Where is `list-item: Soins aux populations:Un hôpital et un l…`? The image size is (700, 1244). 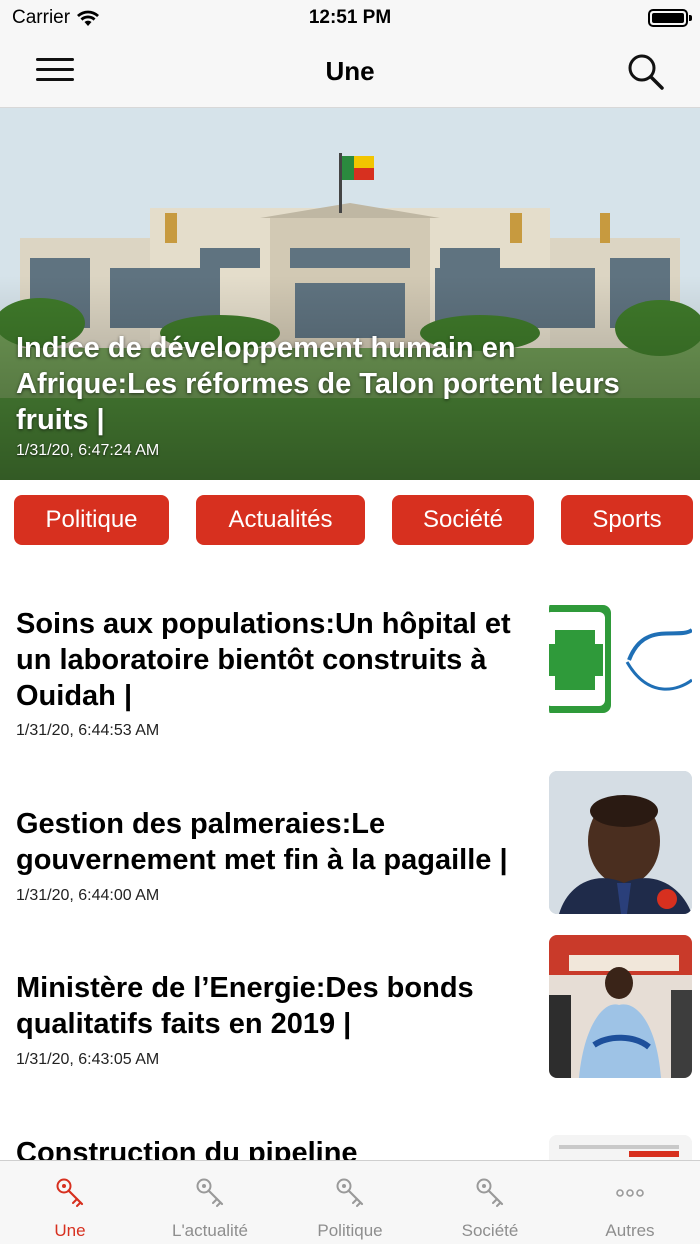 list-item: Soins aux populations:Un hôpital et un l… is located at coordinates (350, 675).